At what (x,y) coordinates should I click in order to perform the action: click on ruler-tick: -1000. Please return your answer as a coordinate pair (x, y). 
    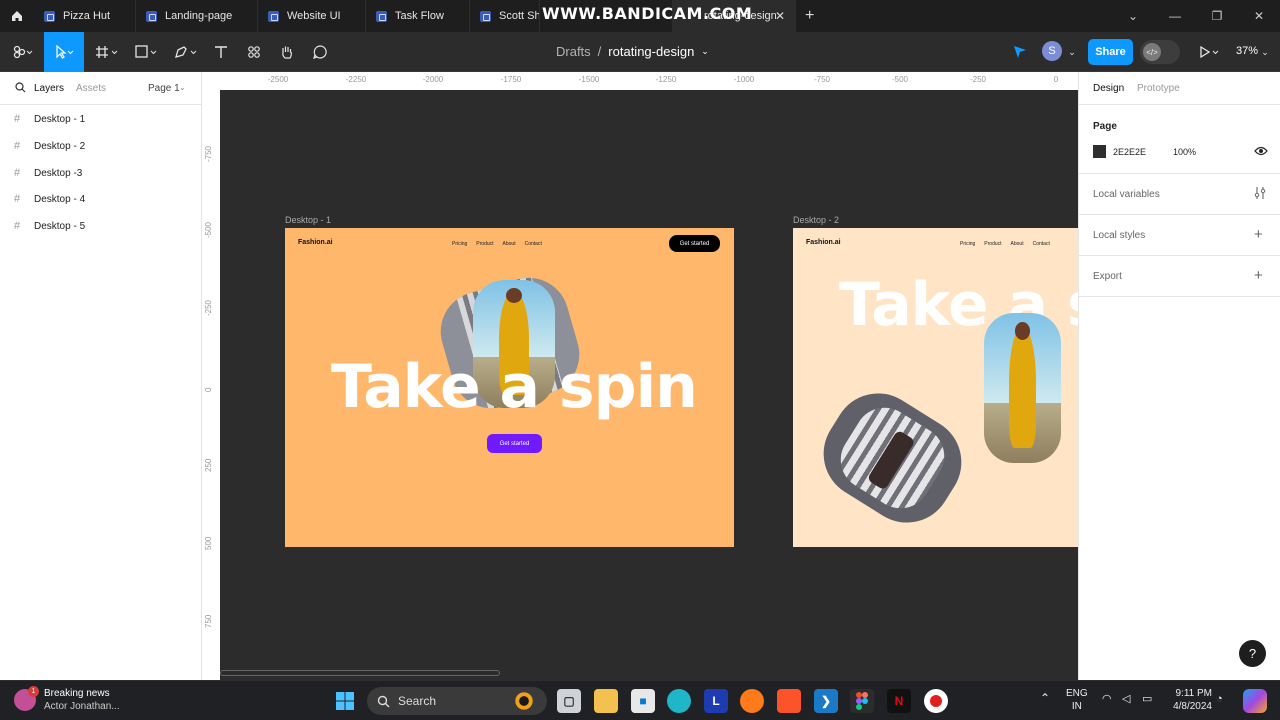
    Looking at the image, I should click on (744, 79).